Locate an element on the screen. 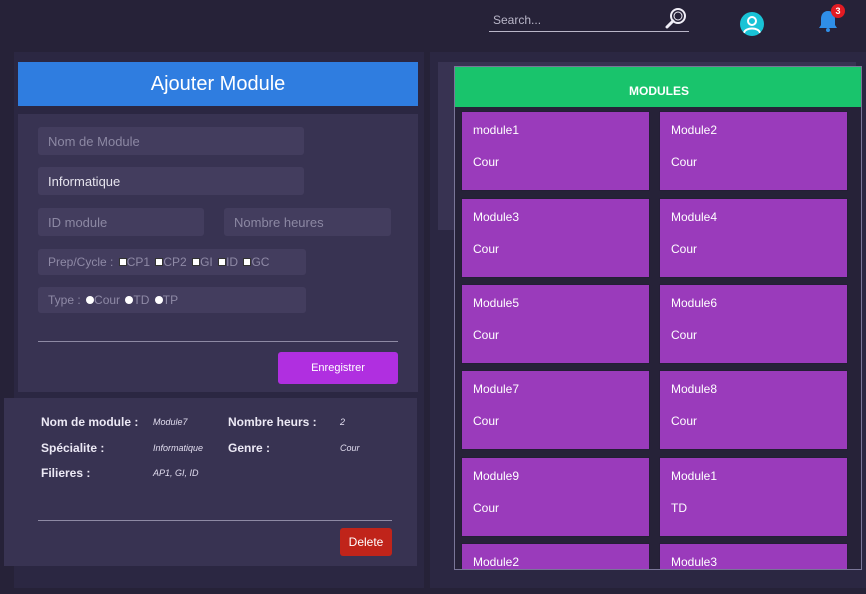 This screenshot has width=866, height=594. type-label: Type : is located at coordinates (64, 300).